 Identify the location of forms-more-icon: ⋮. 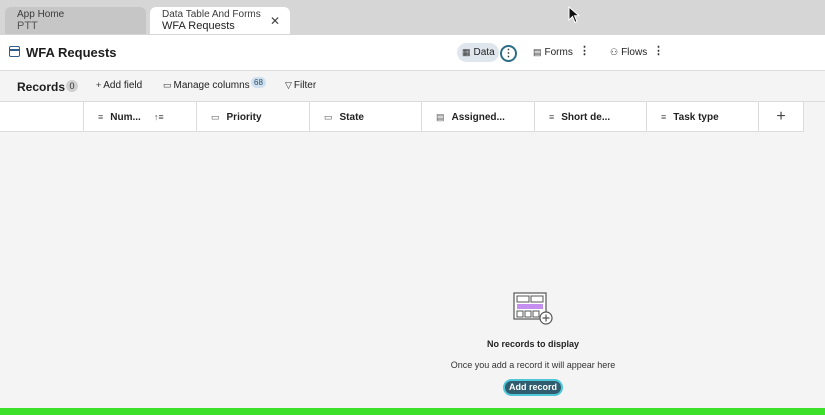
(584, 50).